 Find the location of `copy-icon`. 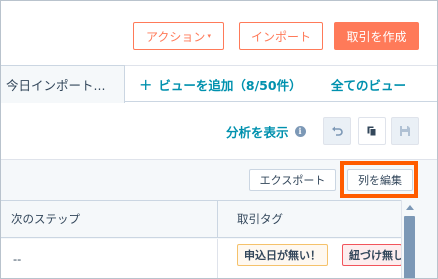

copy-icon is located at coordinates (372, 131).